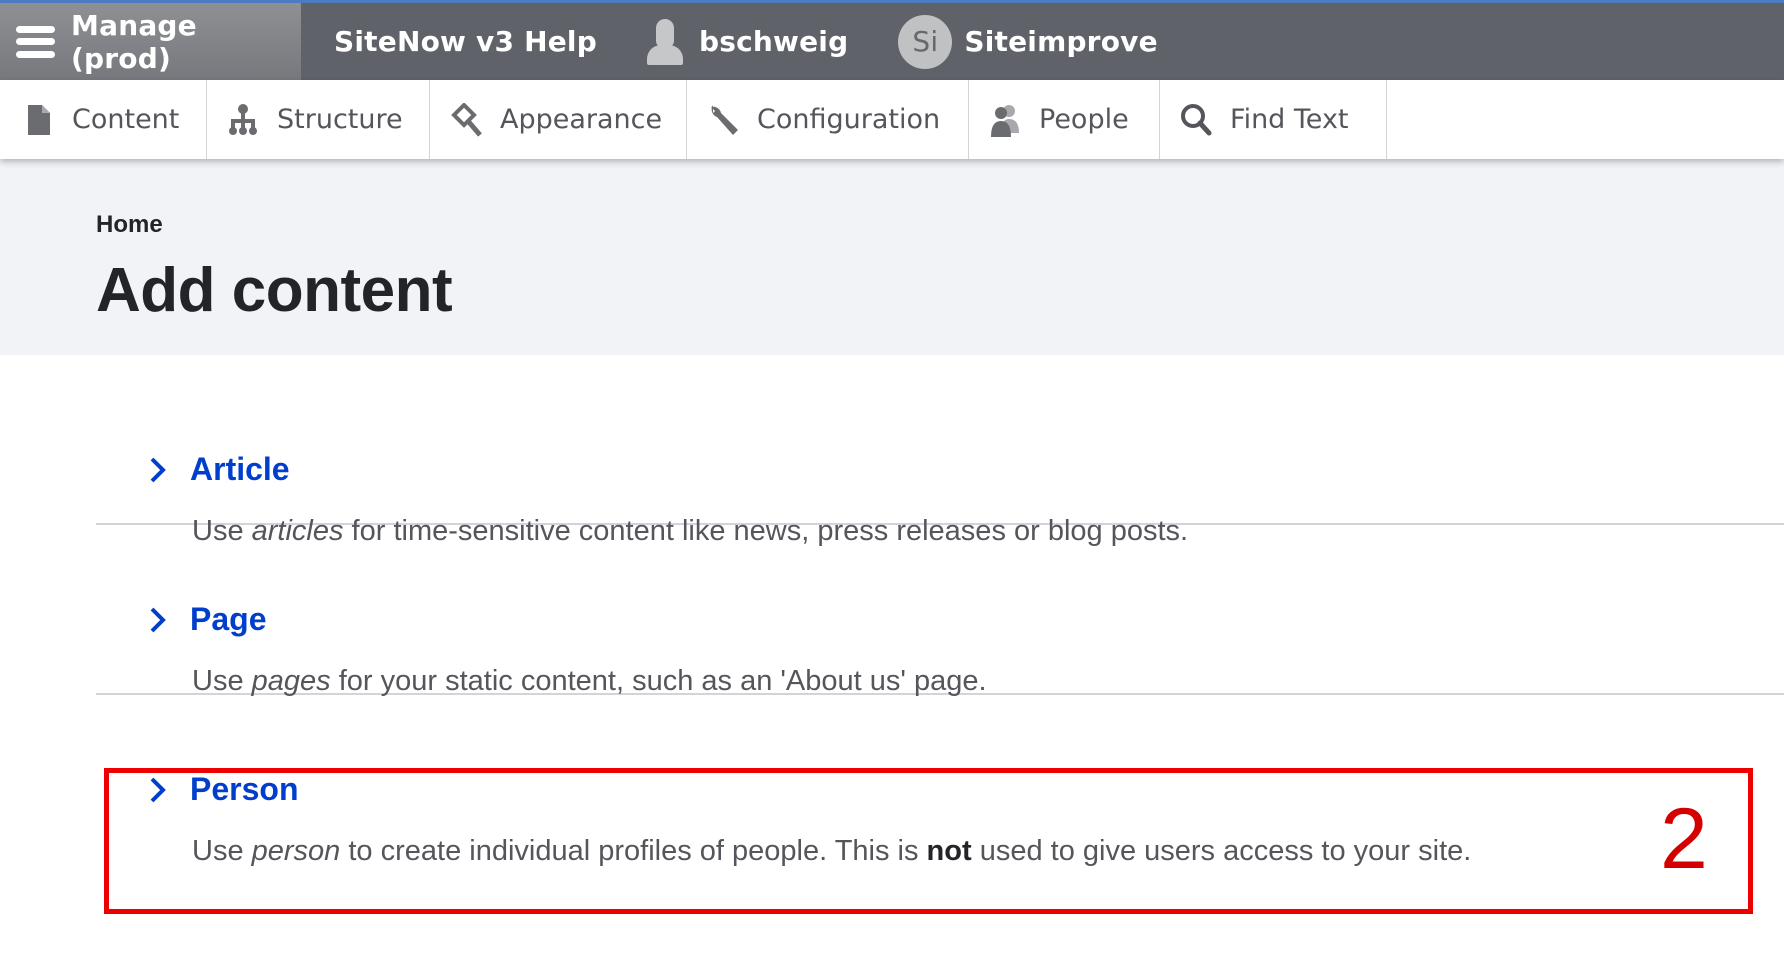 The height and width of the screenshot is (966, 1784). Describe the element at coordinates (222, 681) in the screenshot. I see `desc-text: Use` at that location.